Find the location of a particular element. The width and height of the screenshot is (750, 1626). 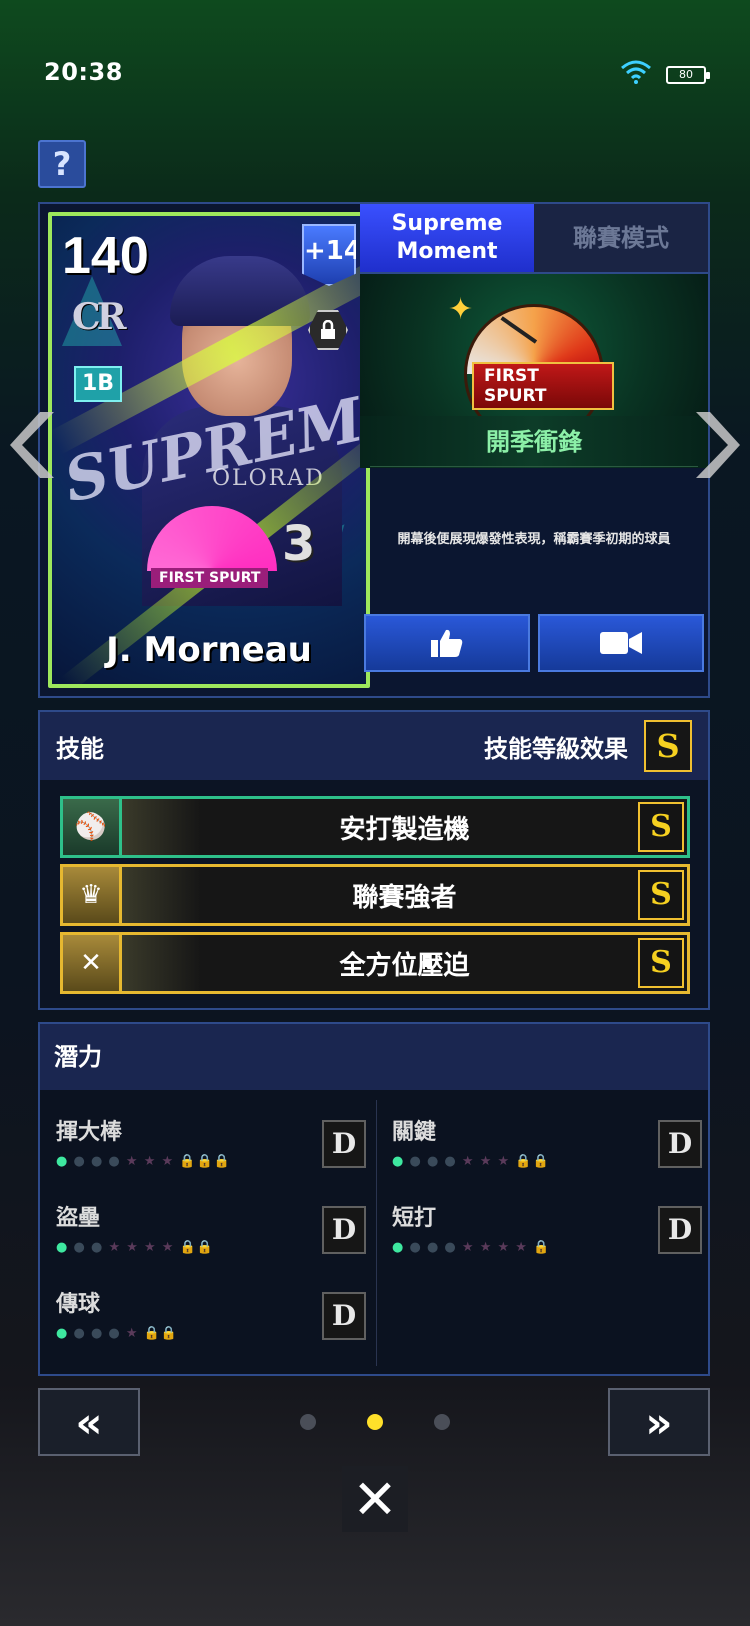

double-chevron-left-icon: « is located at coordinates (89, 1422).